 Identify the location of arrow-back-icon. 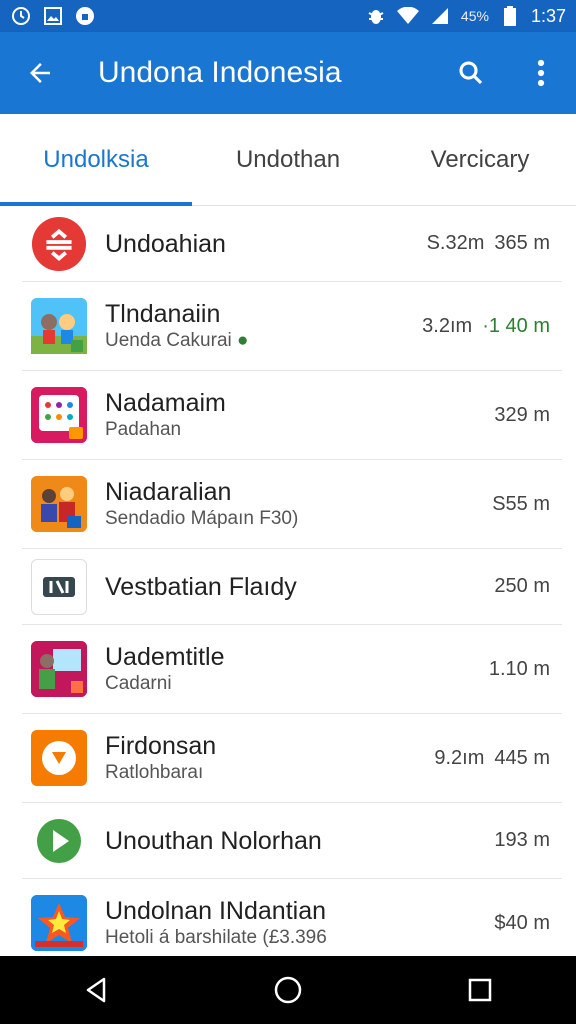
(40, 73).